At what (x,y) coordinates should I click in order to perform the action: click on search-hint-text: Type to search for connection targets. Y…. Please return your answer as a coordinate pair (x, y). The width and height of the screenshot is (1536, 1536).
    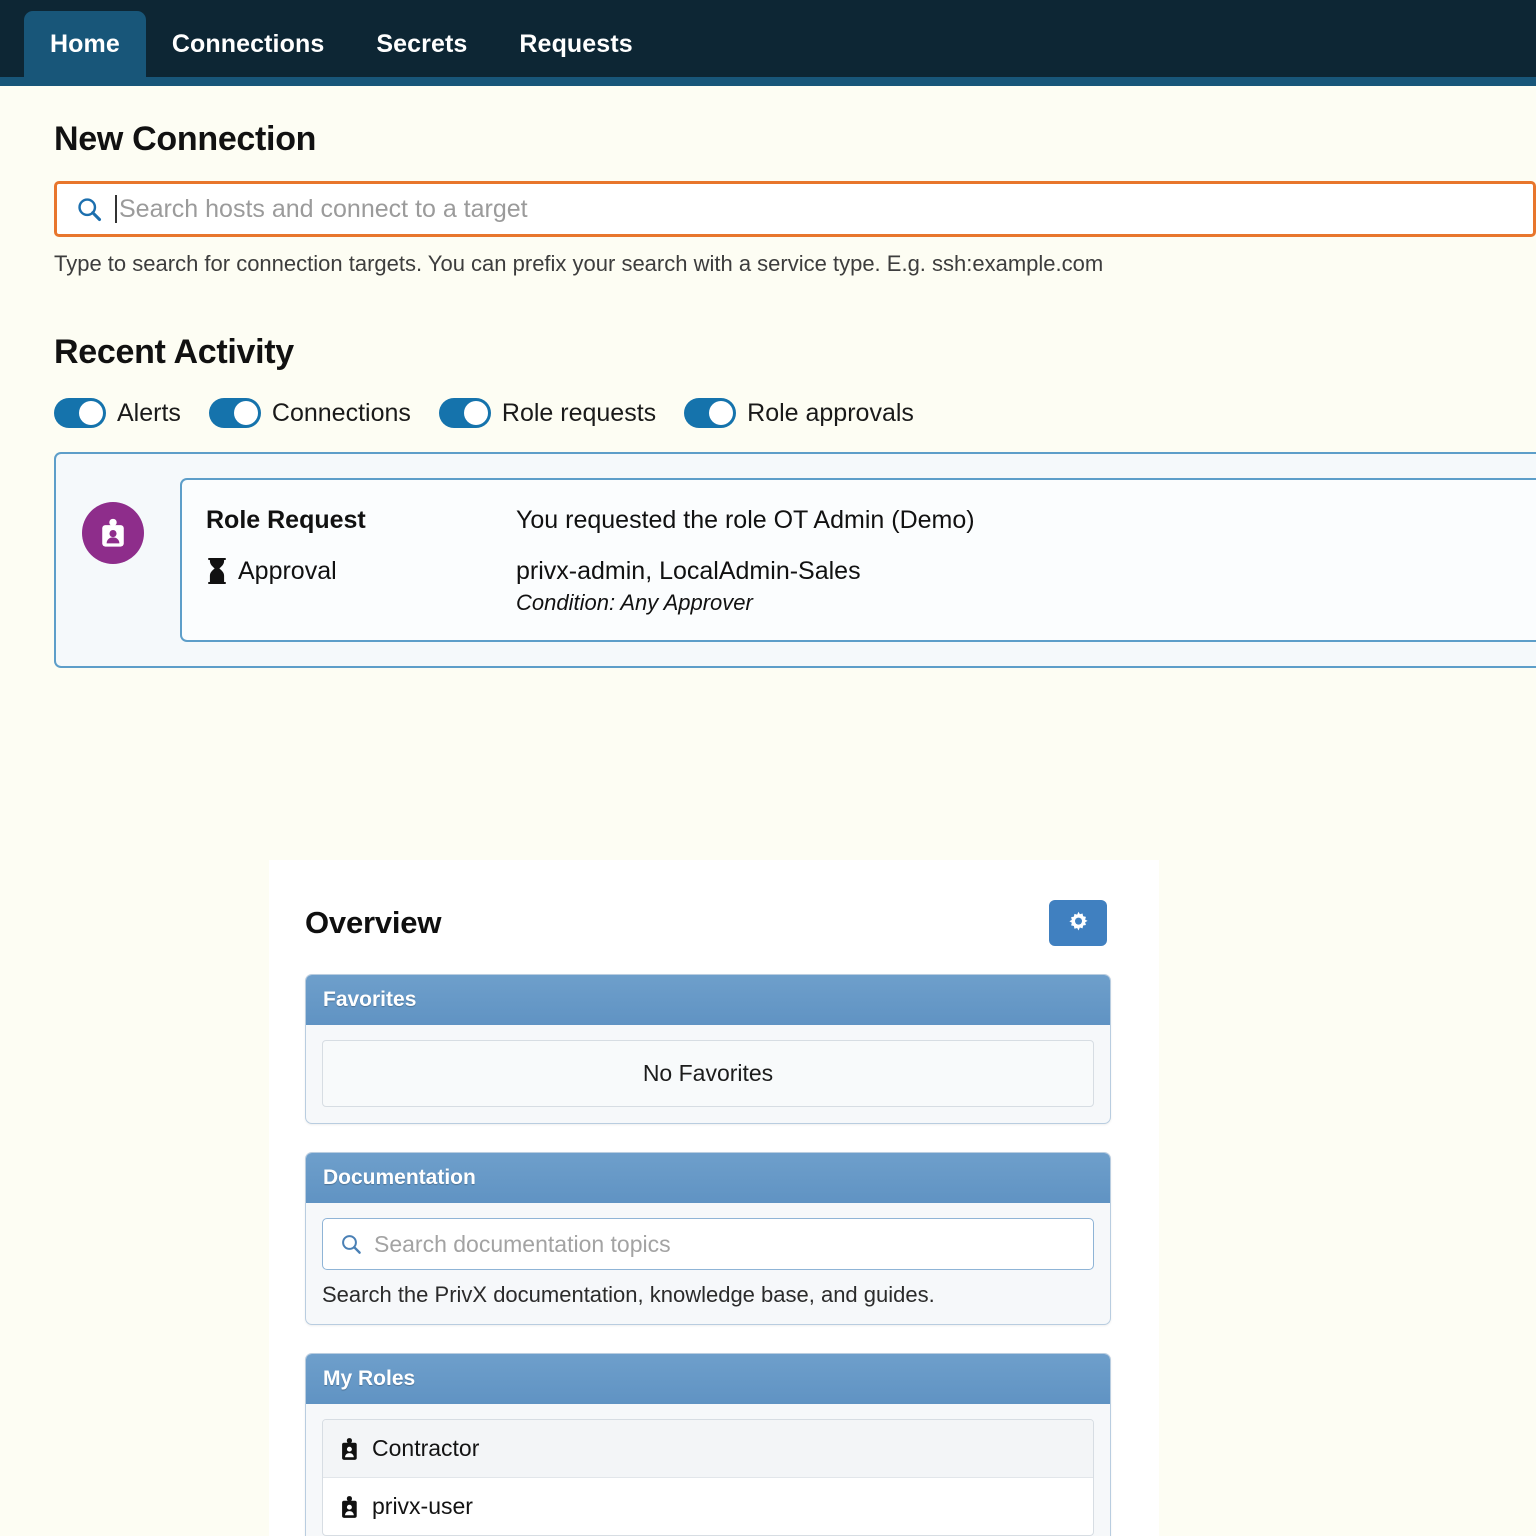
    Looking at the image, I should click on (579, 263).